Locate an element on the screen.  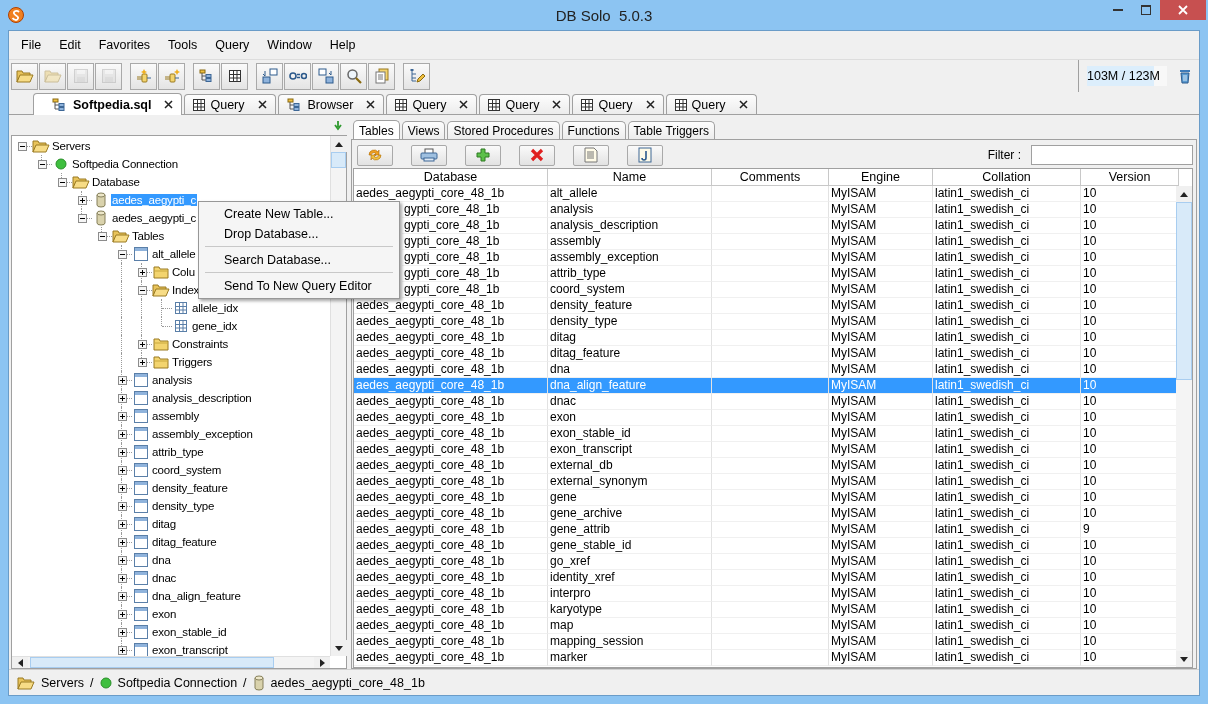
table-row: aedes_aegypti_core_48_1b exon_transcript MyISAM latin1_swedish_ci 10 is located at coordinates (765, 450).